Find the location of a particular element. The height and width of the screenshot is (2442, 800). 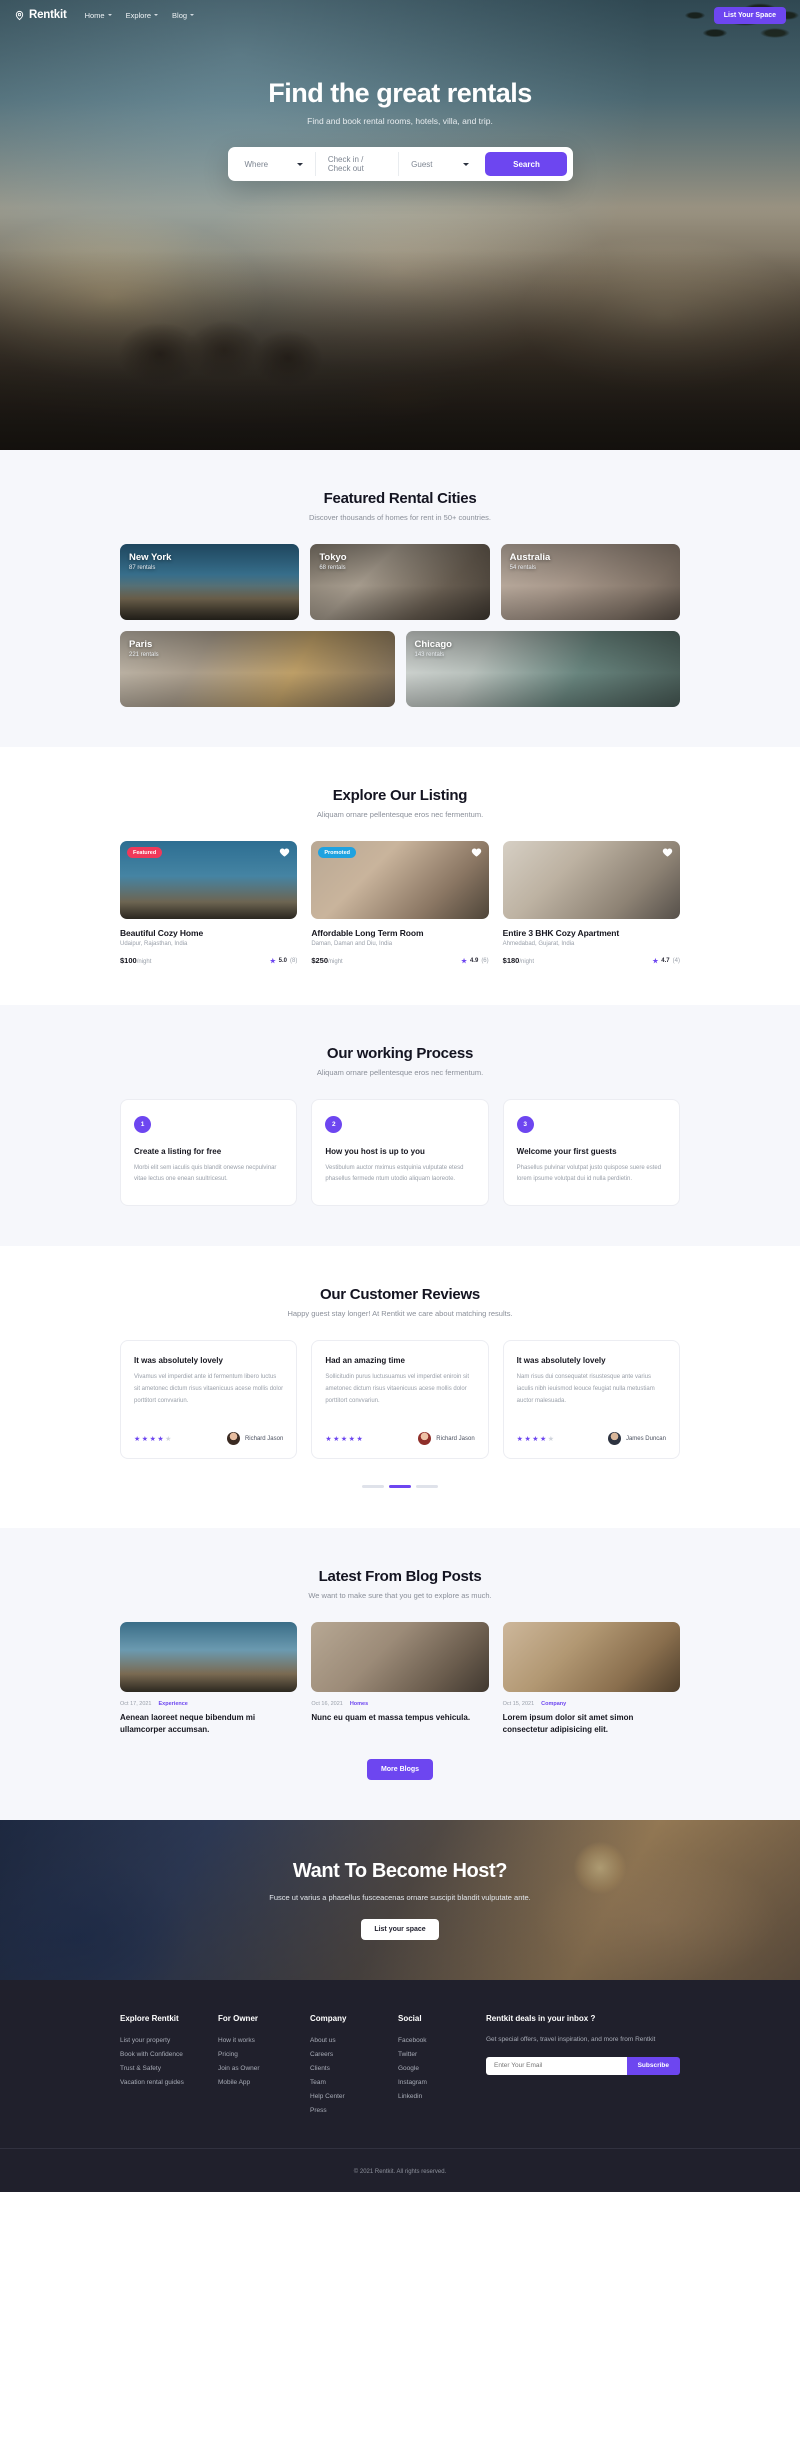

star-icon-empty: ★ is located at coordinates (168, 1439).